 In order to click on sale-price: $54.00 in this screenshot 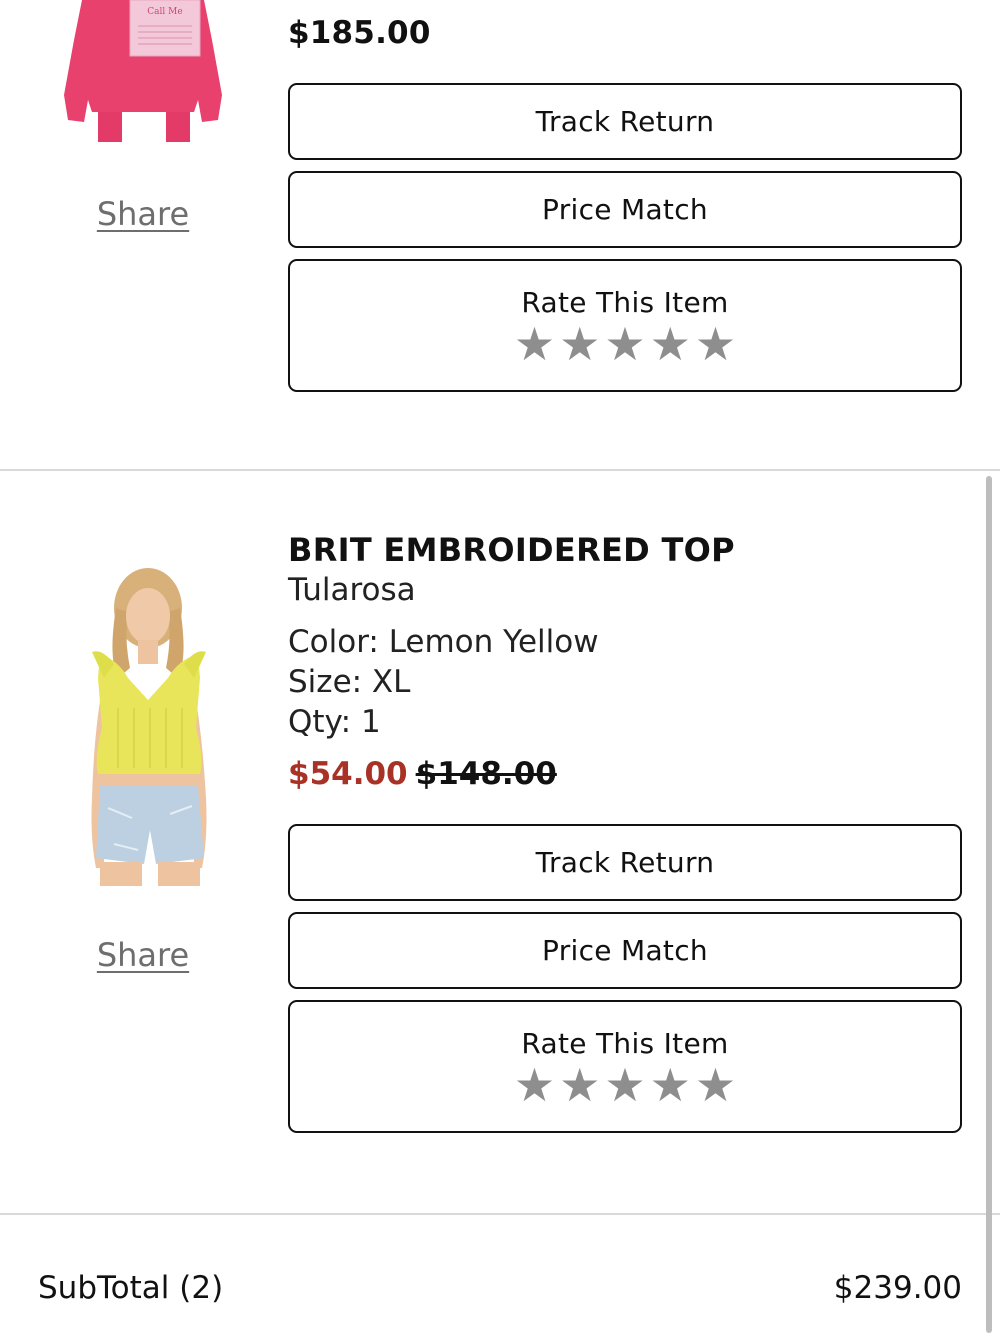, I will do `click(348, 774)`.